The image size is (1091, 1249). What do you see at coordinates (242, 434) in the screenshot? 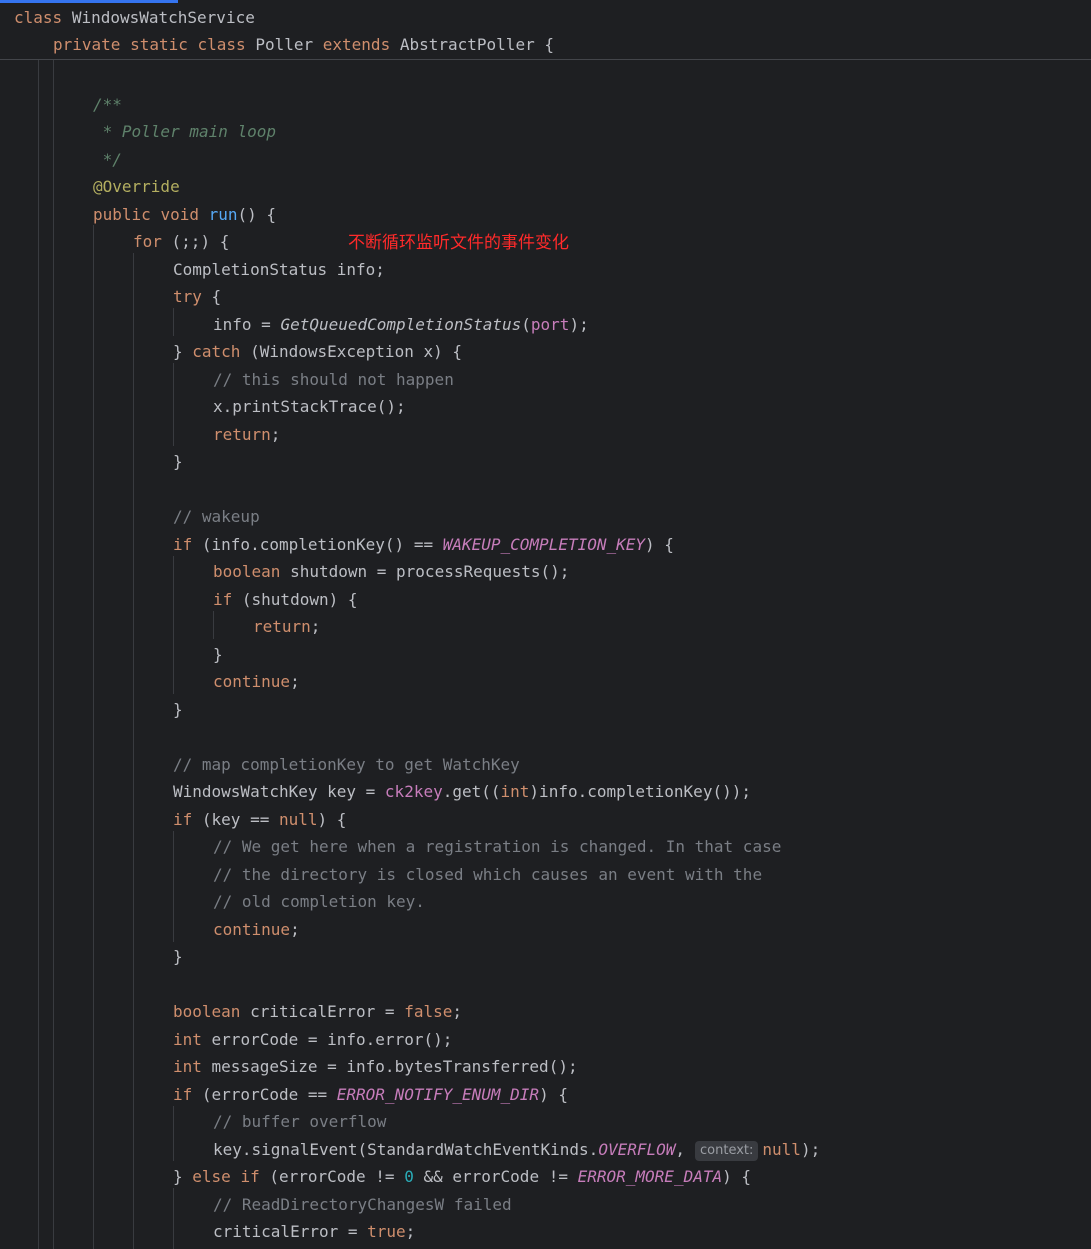
I see `keyword: return` at bounding box center [242, 434].